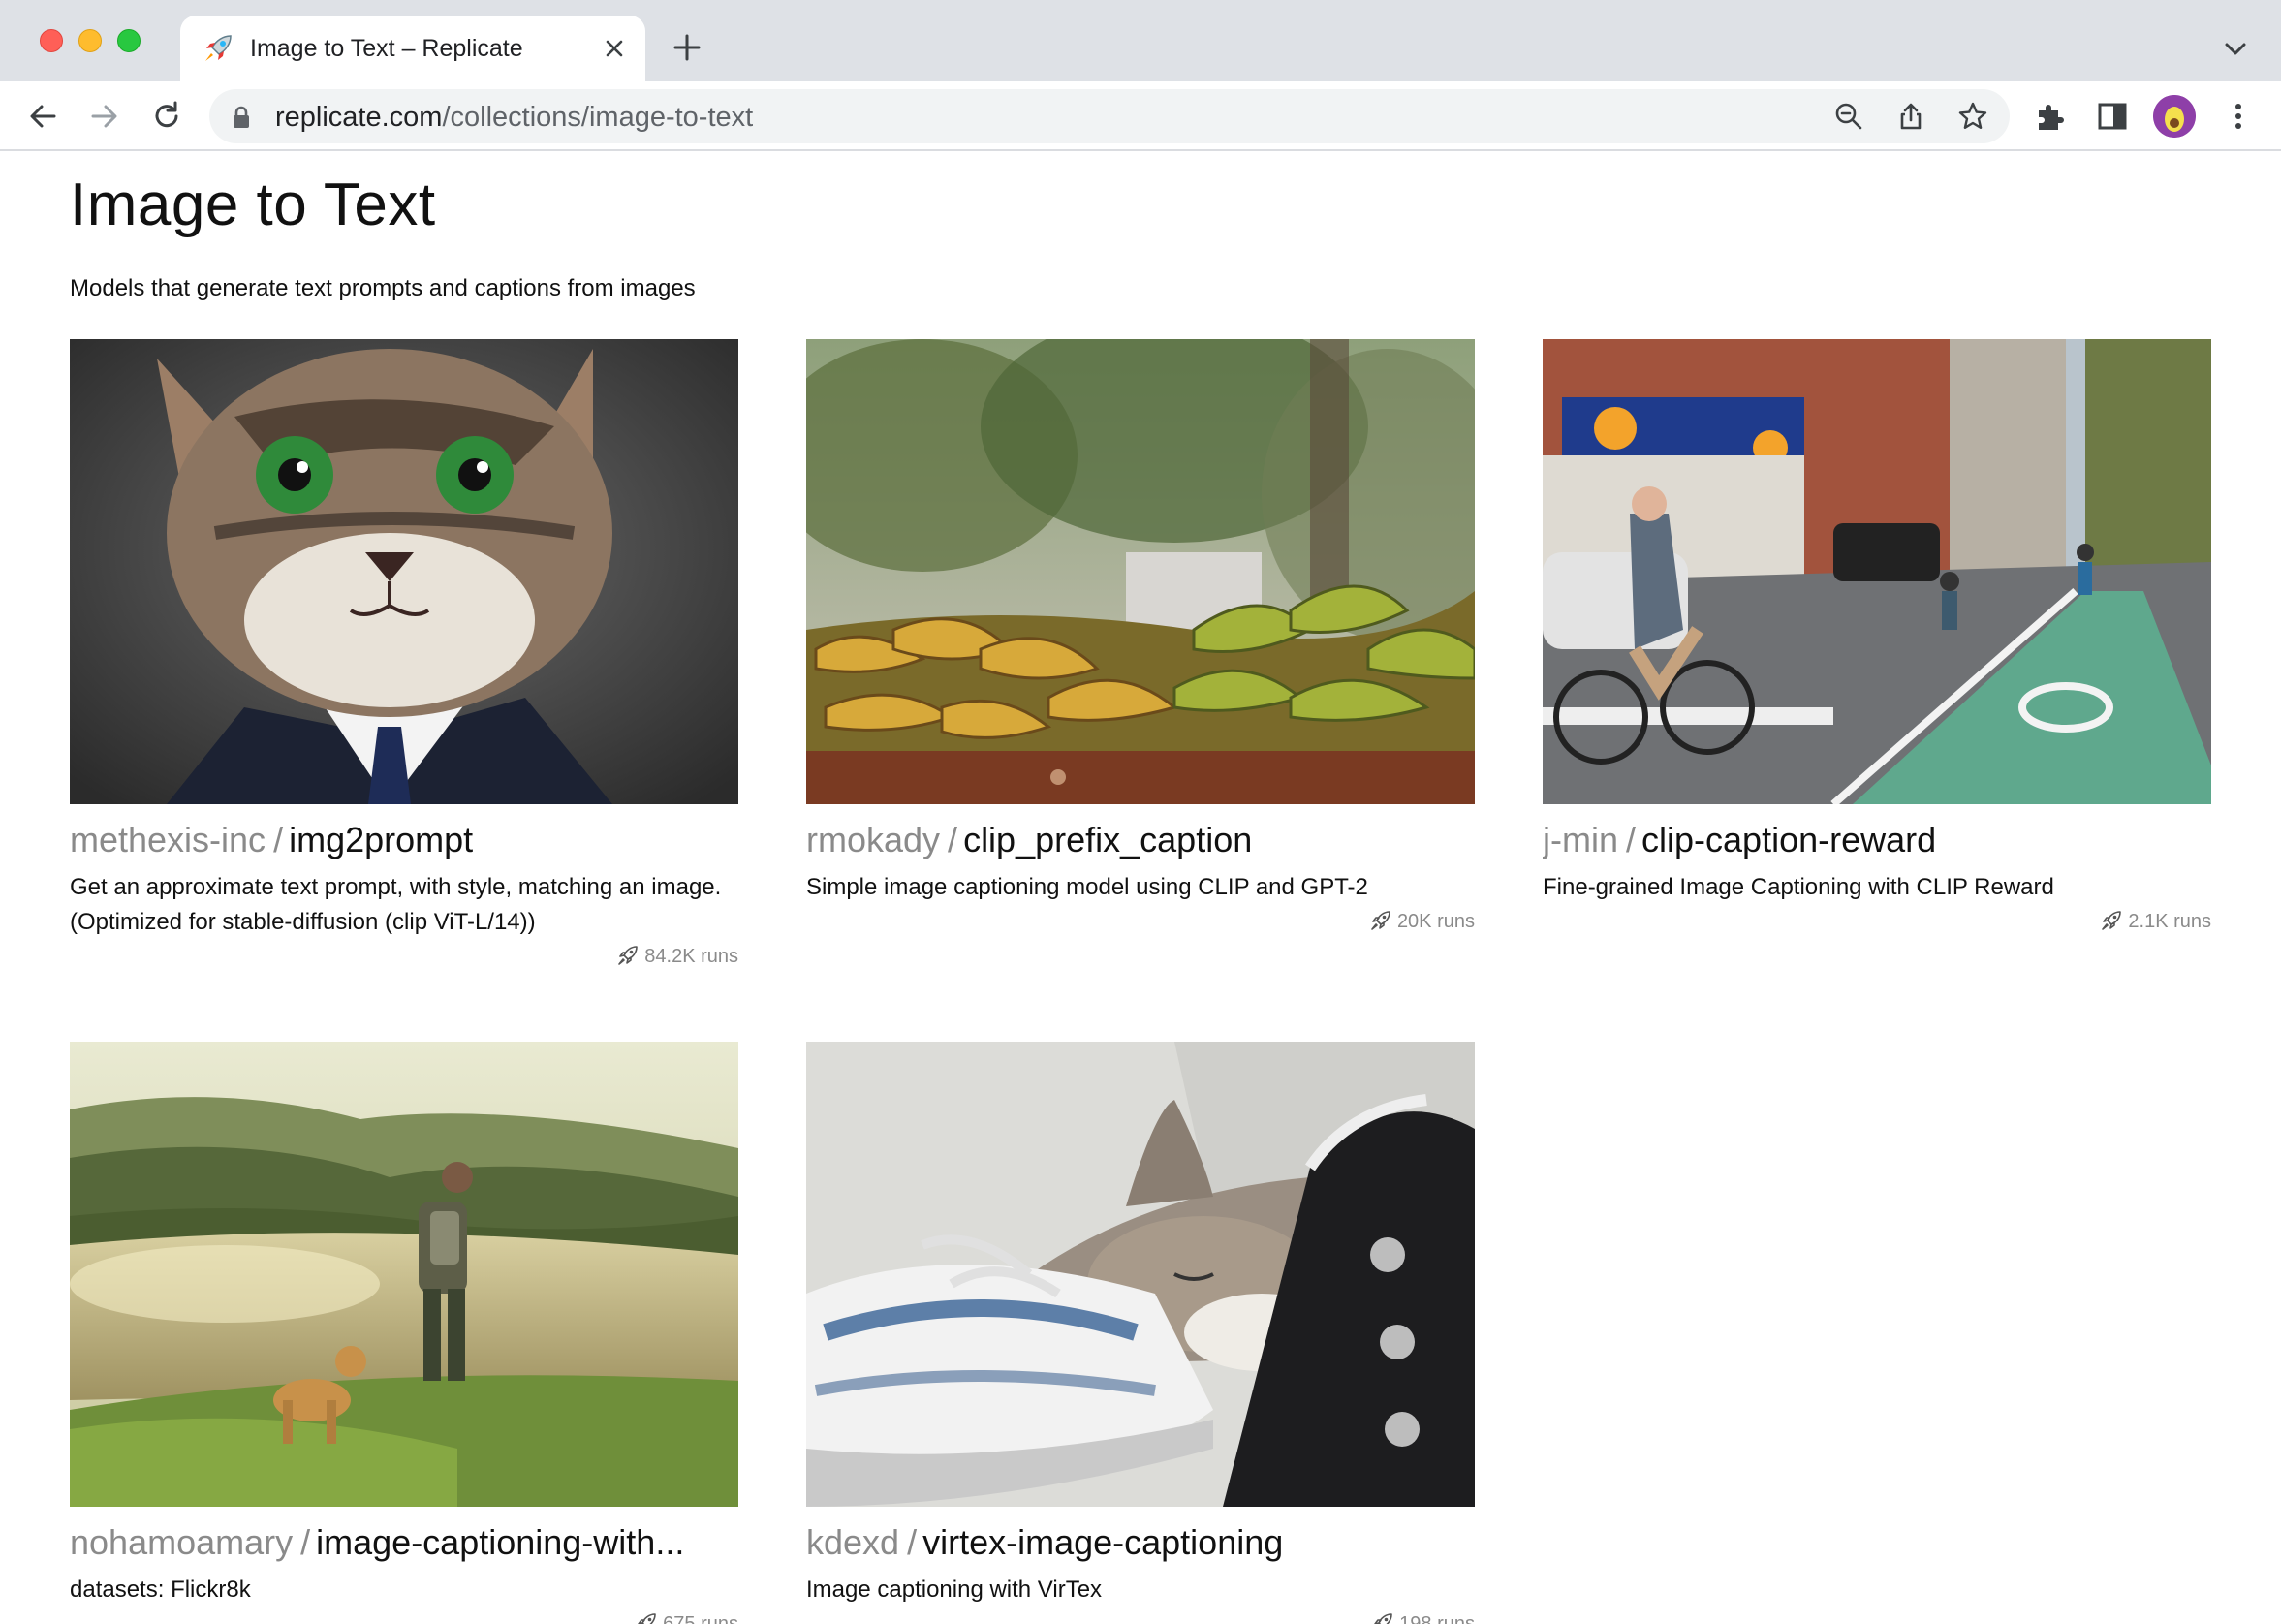  What do you see at coordinates (253, 205) in the screenshot?
I see `page-title: Image to Text` at bounding box center [253, 205].